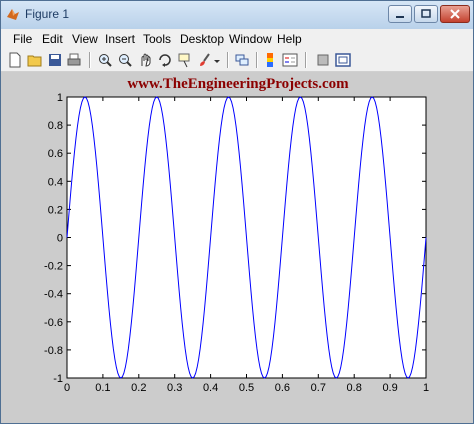 This screenshot has width=474, height=424. What do you see at coordinates (53, 267) in the screenshot?
I see `y-tick-label: -0.2` at bounding box center [53, 267].